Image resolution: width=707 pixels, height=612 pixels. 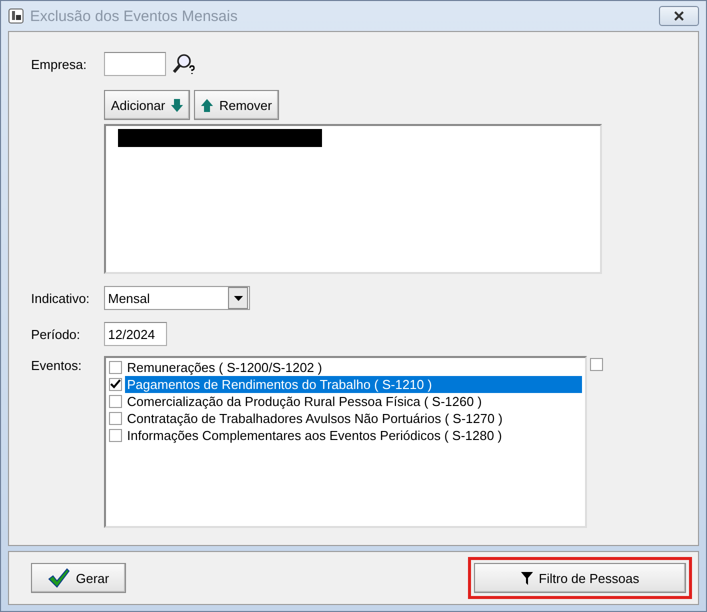 What do you see at coordinates (61, 298) in the screenshot?
I see `indicativo-label: Indicativo:` at bounding box center [61, 298].